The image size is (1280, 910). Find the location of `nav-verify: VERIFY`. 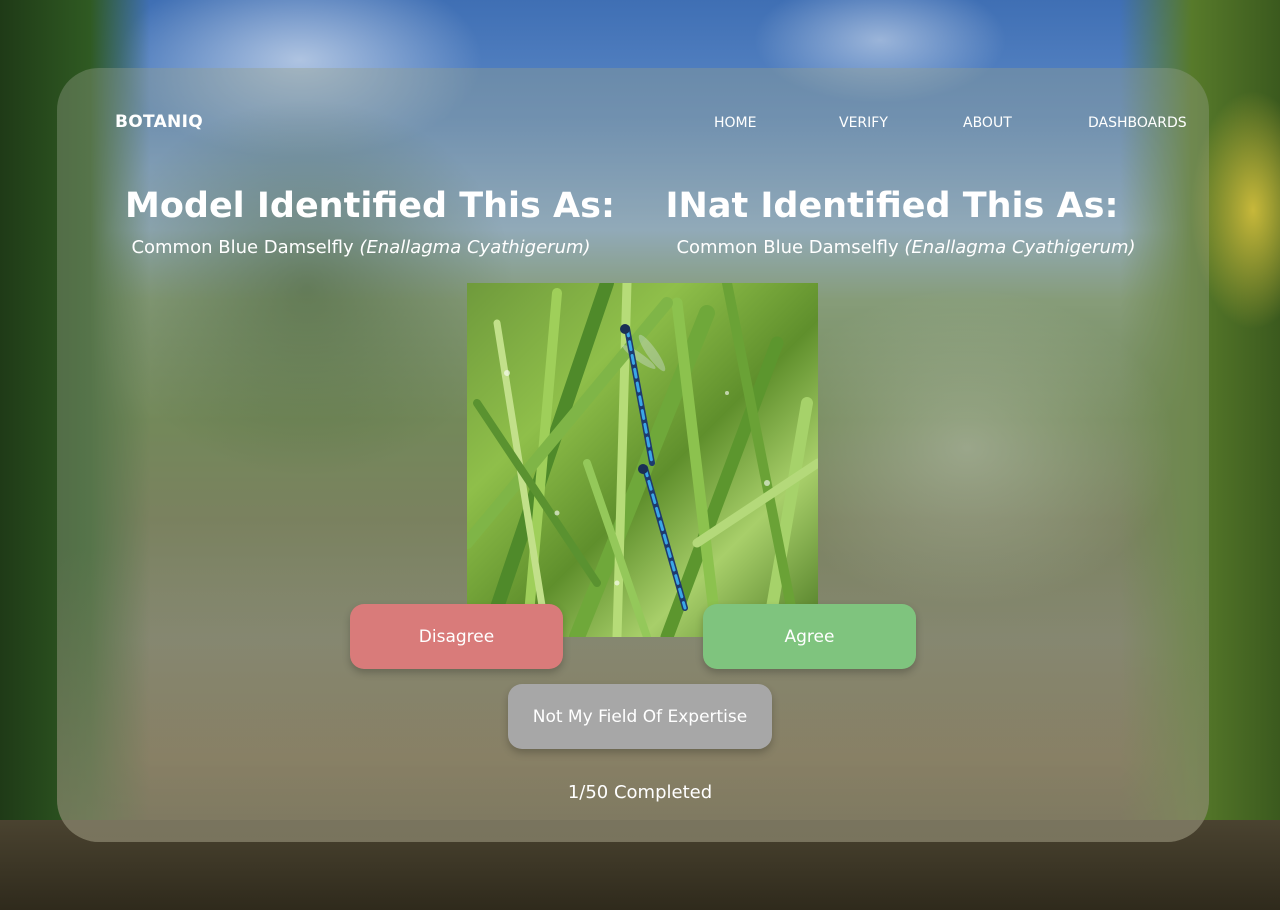

nav-verify: VERIFY is located at coordinates (863, 123).